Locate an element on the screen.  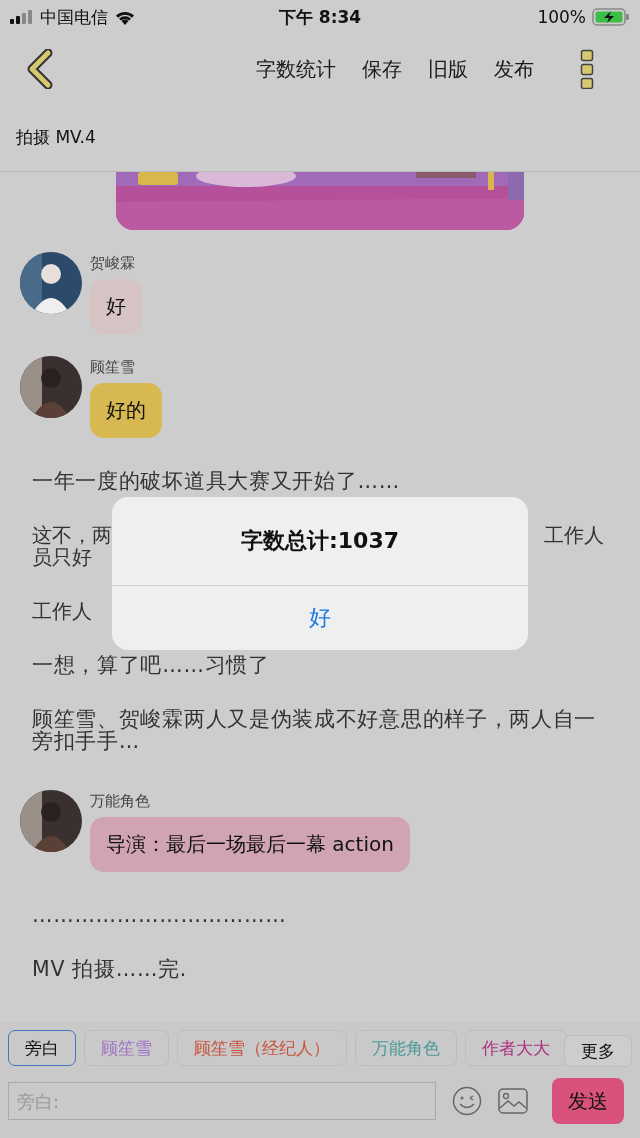
alert-title: 字数总计:1037 is located at coordinates (320, 541).